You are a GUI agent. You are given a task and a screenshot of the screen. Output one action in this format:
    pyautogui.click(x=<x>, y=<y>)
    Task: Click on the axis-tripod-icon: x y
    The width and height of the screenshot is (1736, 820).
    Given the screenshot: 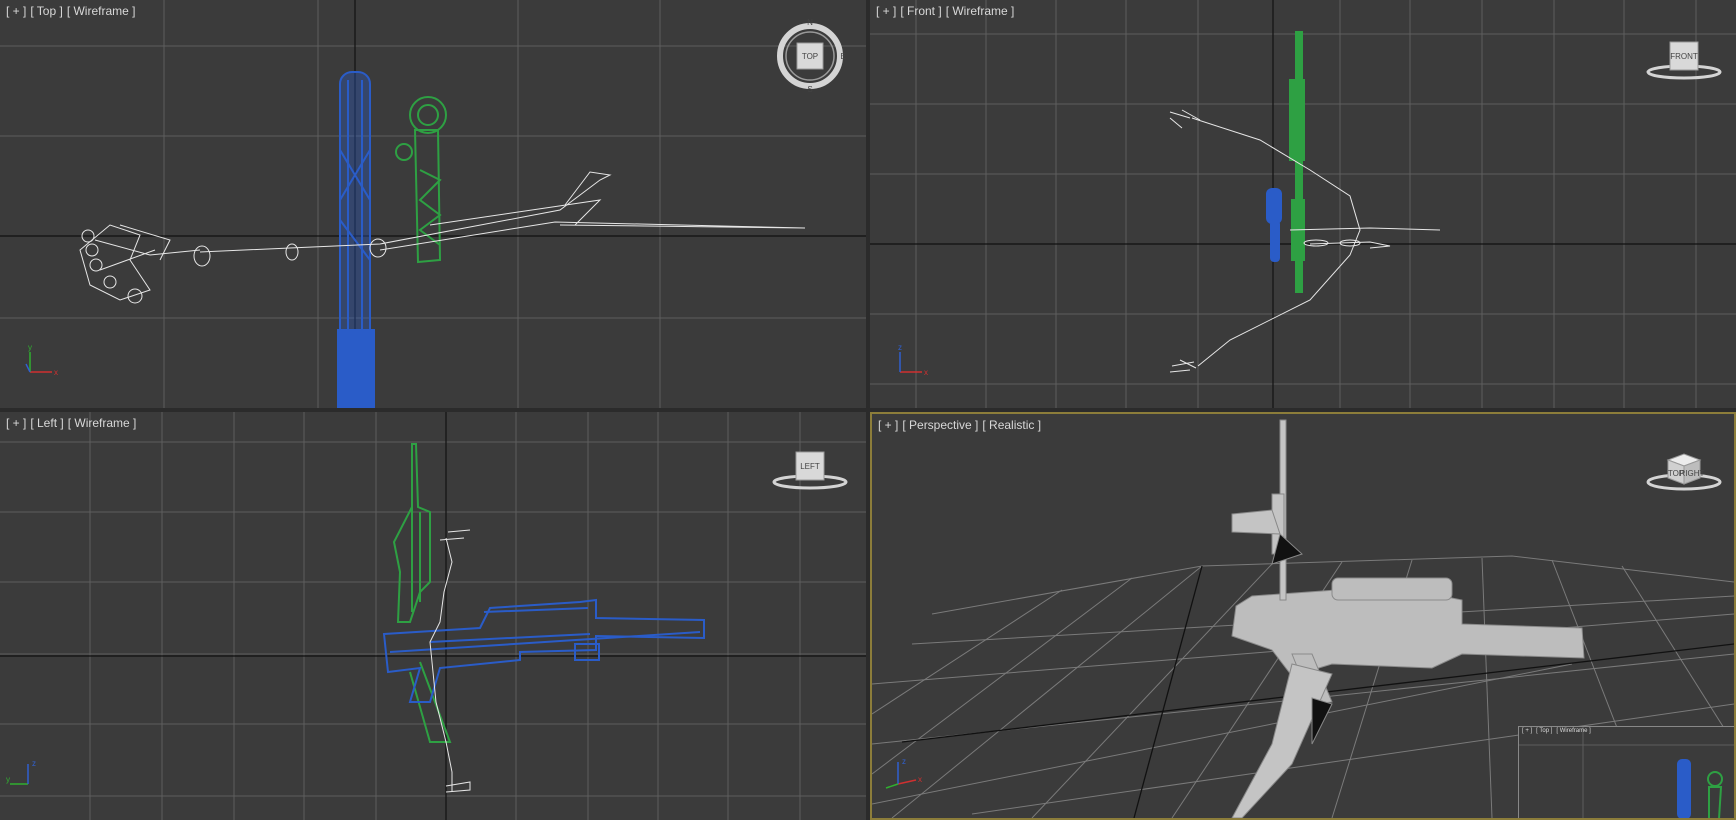 What is the action you would take?
    pyautogui.click(x=41, y=360)
    